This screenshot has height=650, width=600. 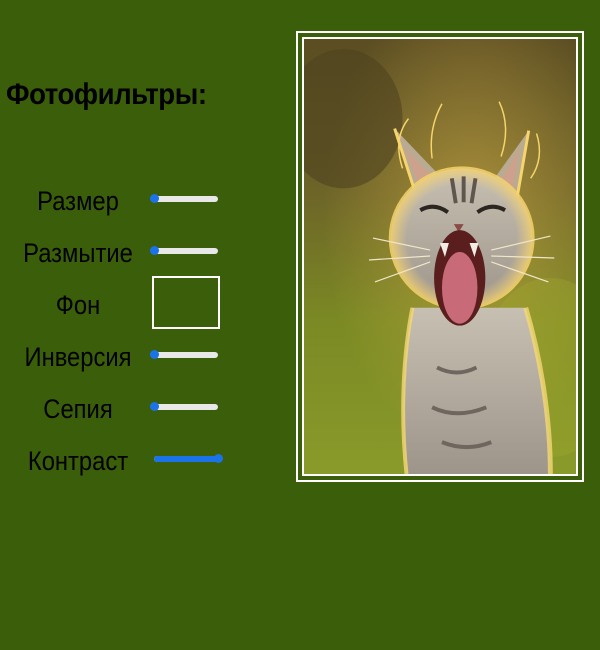 I want to click on background-color-picker, so click(x=186, y=302).